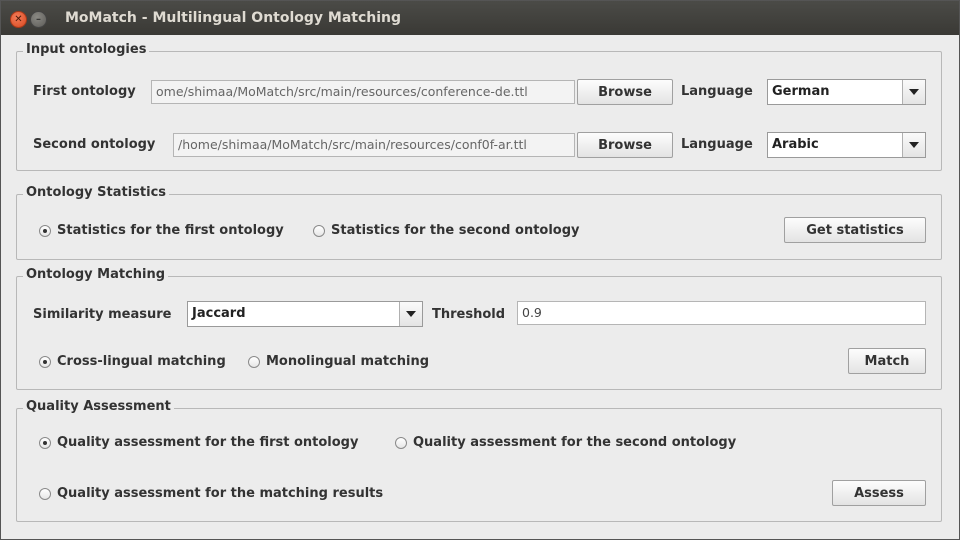 The image size is (960, 540). I want to click on first-language-label: Language, so click(717, 91).